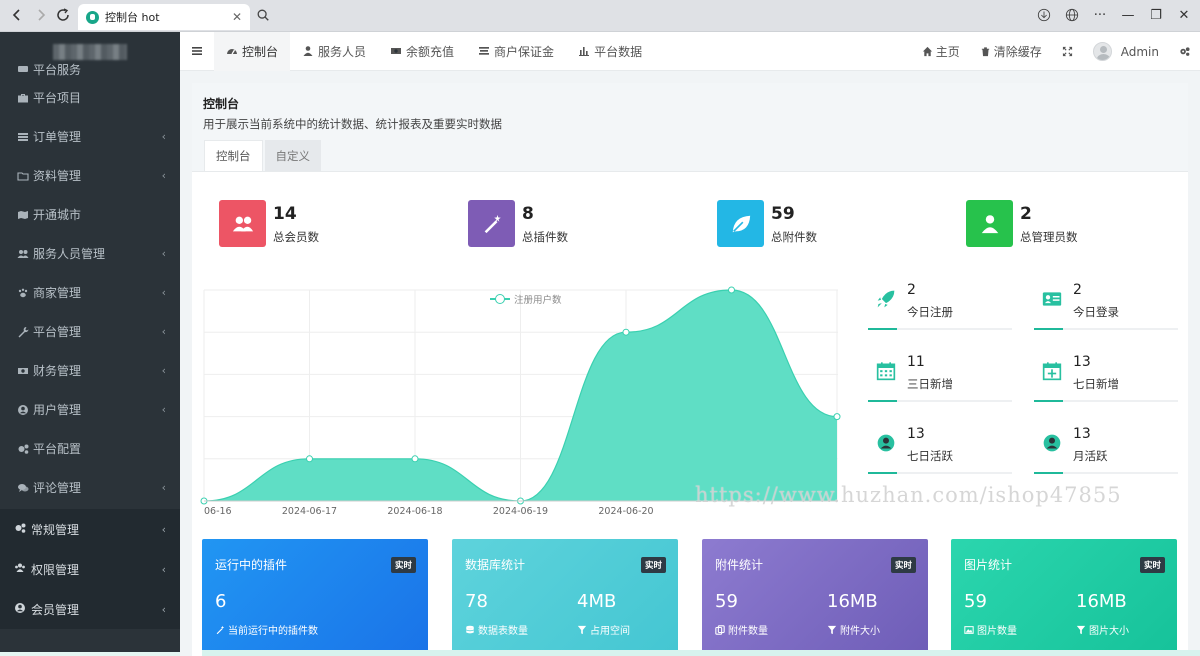 This screenshot has height=656, width=1200. I want to click on tab-dashboard: 控制台, so click(233, 155).